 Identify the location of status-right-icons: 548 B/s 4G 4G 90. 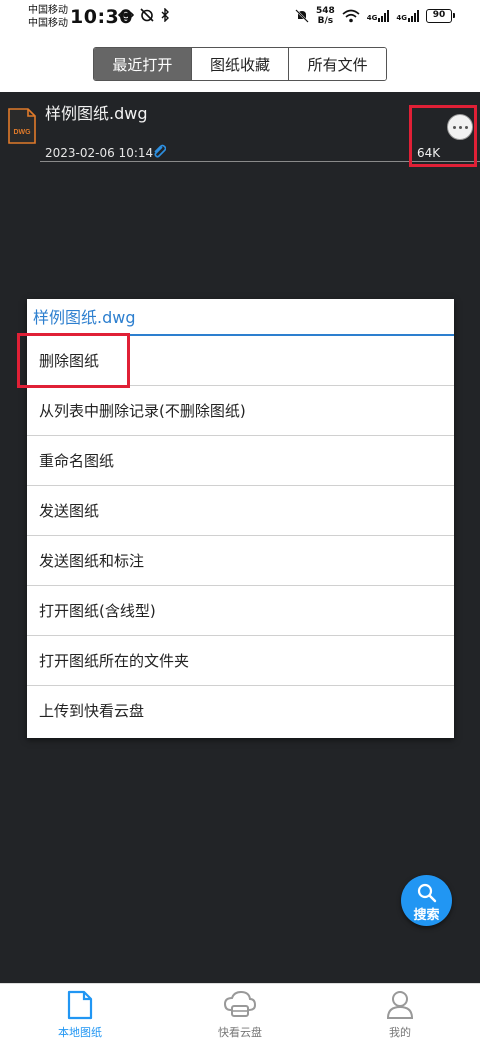
(375, 16).